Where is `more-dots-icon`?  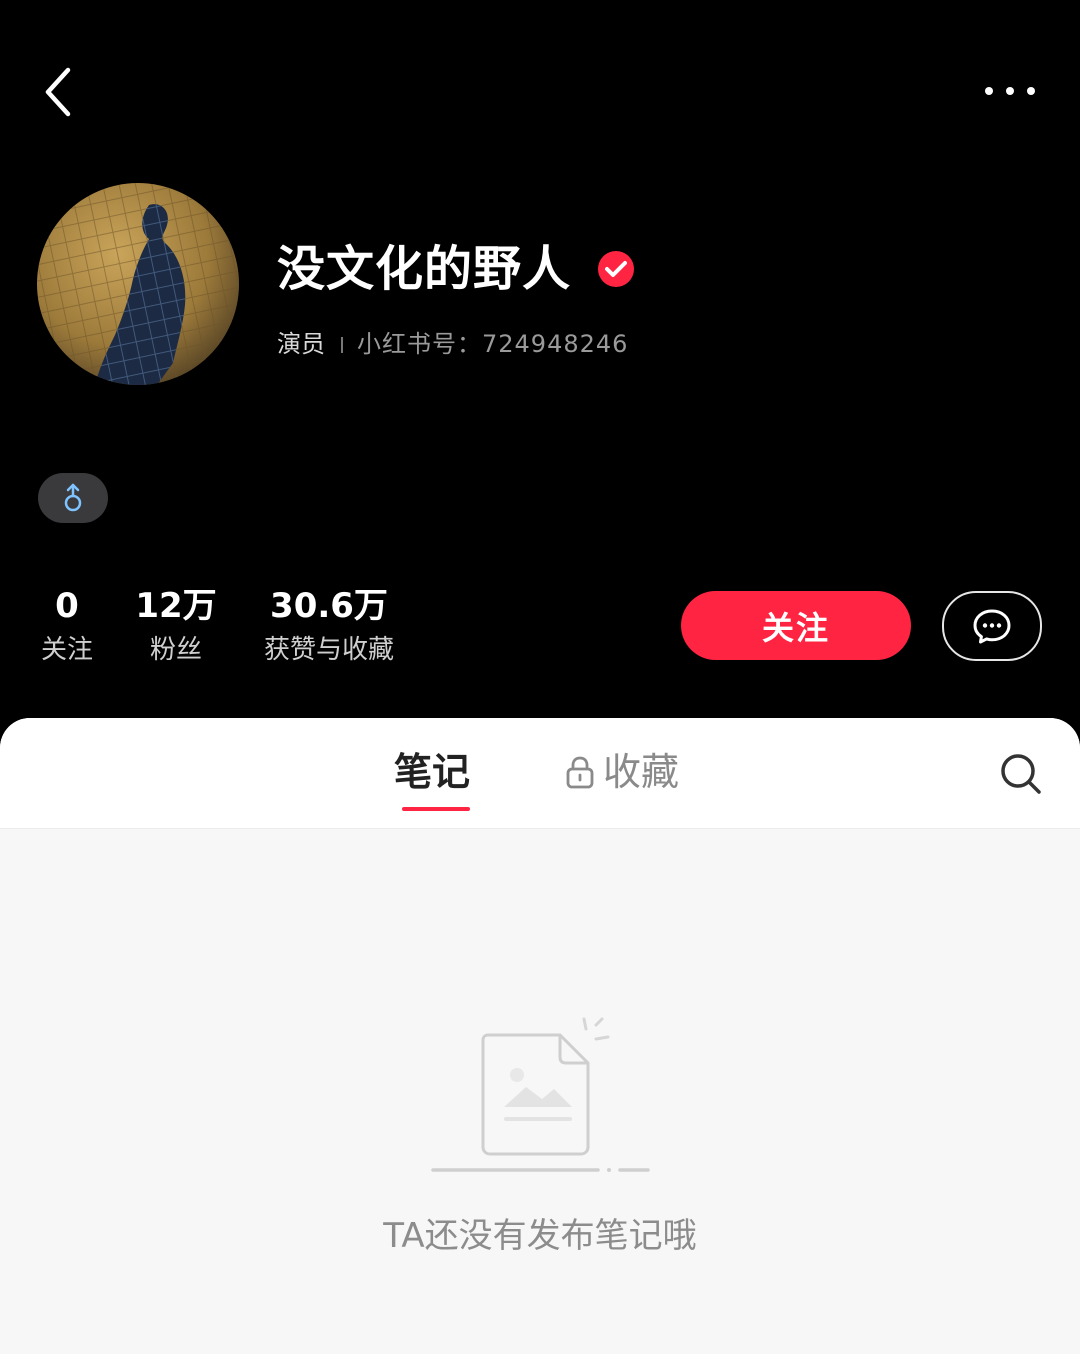 more-dots-icon is located at coordinates (1010, 91).